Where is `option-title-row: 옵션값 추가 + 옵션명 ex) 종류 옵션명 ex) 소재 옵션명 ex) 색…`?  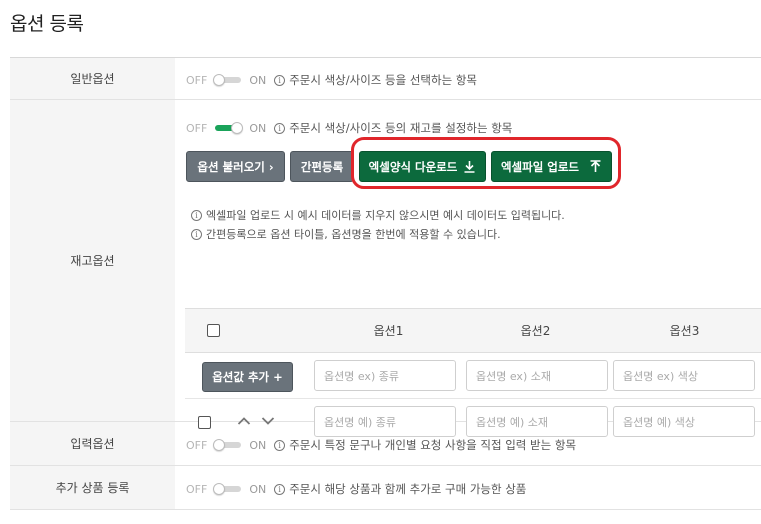 option-title-row: 옵션값 추가 + 옵션명 ex) 종류 옵션명 ex) 소재 옵션명 ex) 색… is located at coordinates (473, 376).